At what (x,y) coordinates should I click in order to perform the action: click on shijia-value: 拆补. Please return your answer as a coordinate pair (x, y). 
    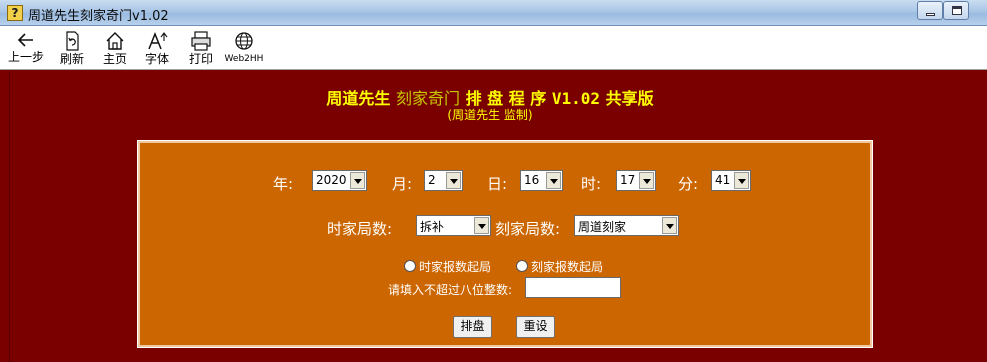
    Looking at the image, I should click on (432, 227).